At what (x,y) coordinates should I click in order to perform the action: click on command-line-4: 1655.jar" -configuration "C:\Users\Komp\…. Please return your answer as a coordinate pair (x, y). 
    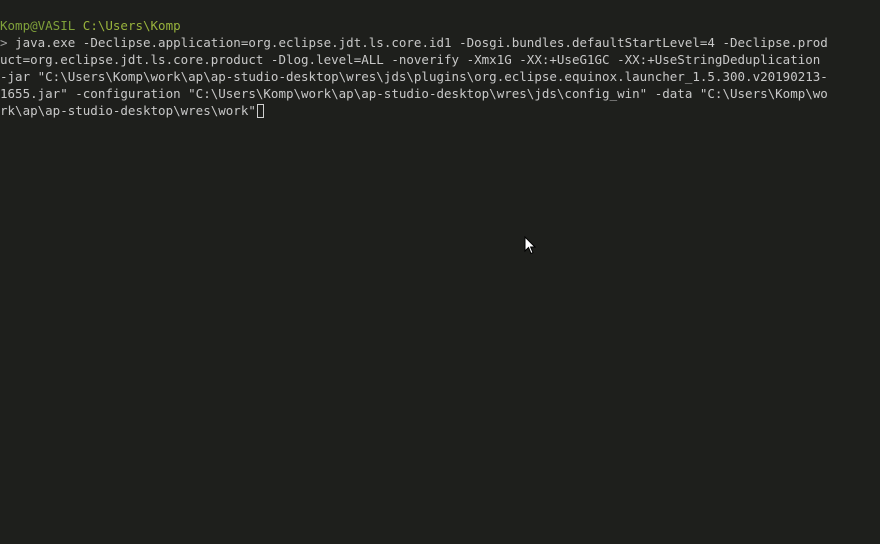
    Looking at the image, I should click on (414, 93).